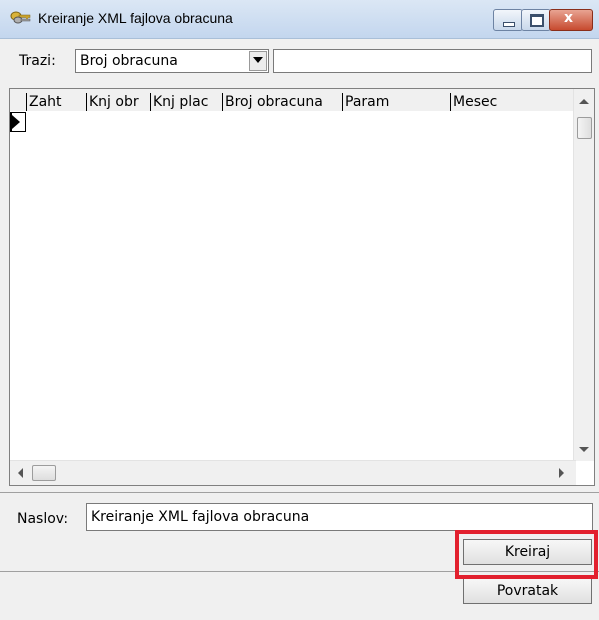 This screenshot has width=599, height=620. I want to click on naslov-value: Kreiranje XML fajlova obracuna, so click(200, 517).